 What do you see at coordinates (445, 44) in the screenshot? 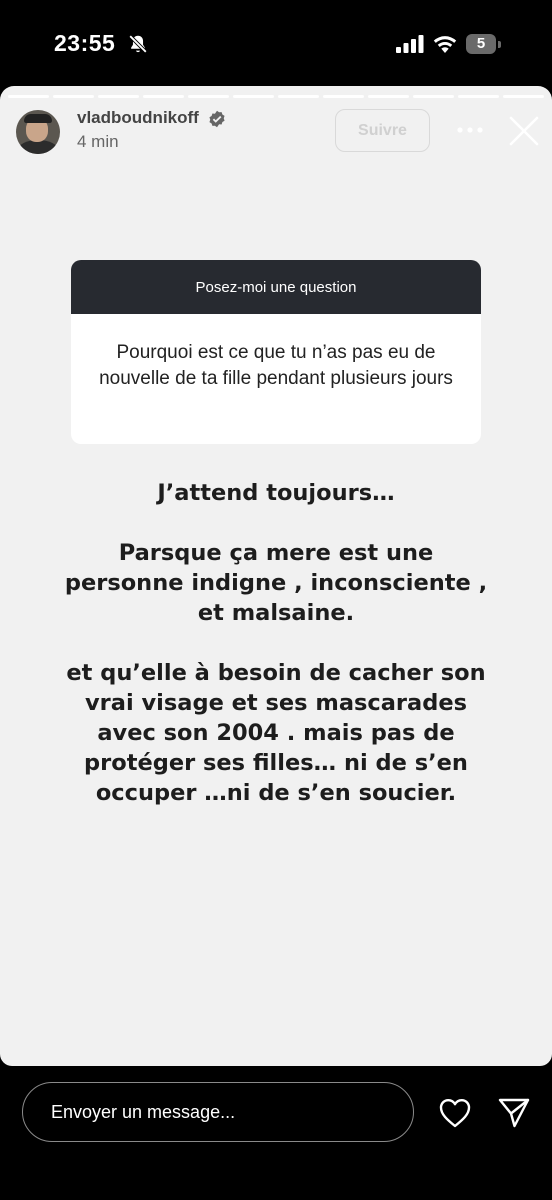
I see `wifi-icon` at bounding box center [445, 44].